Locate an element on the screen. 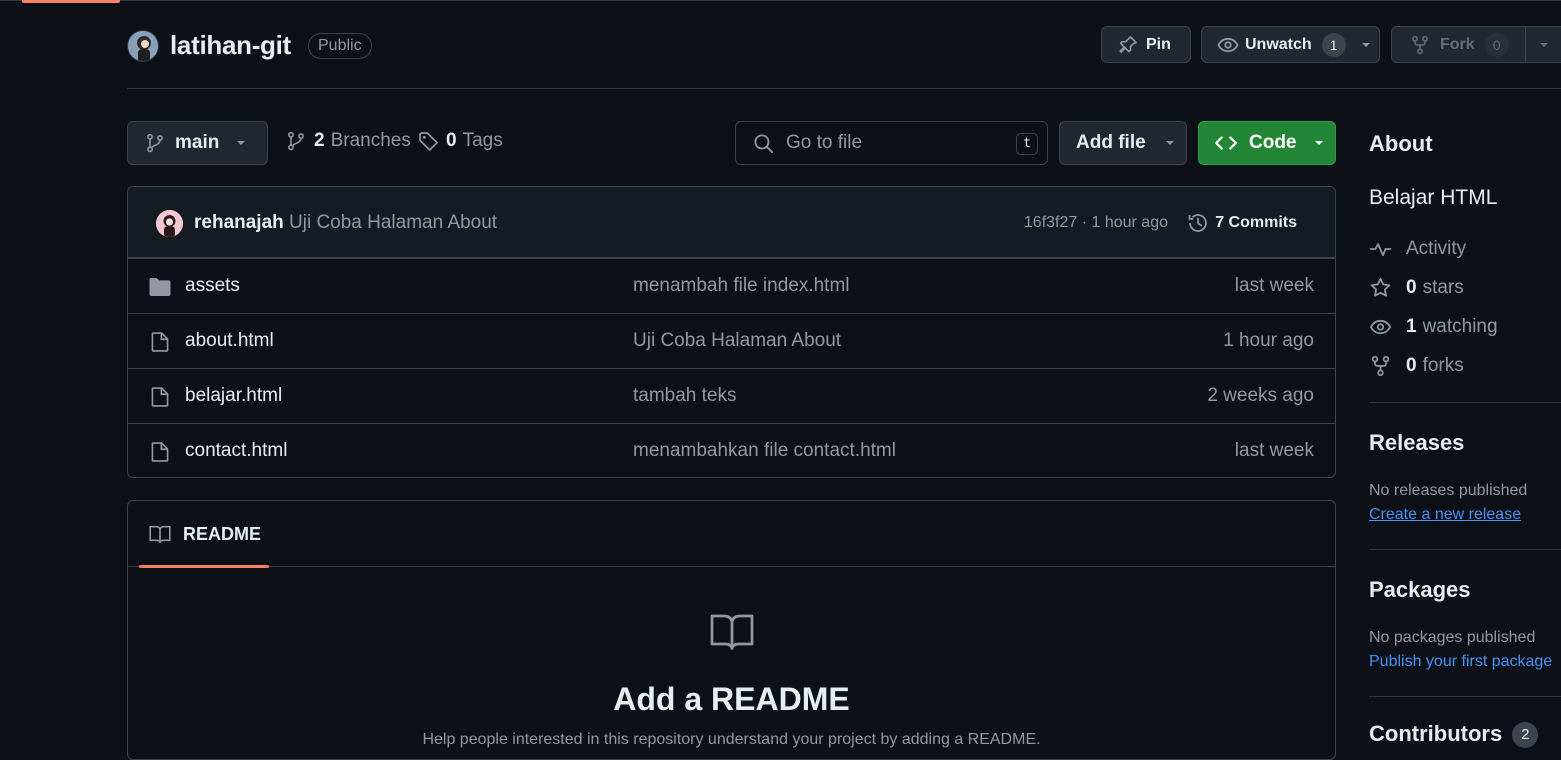 Image resolution: width=1561 pixels, height=760 pixels. publish-package-link: Publish your first package is located at coordinates (1460, 662).